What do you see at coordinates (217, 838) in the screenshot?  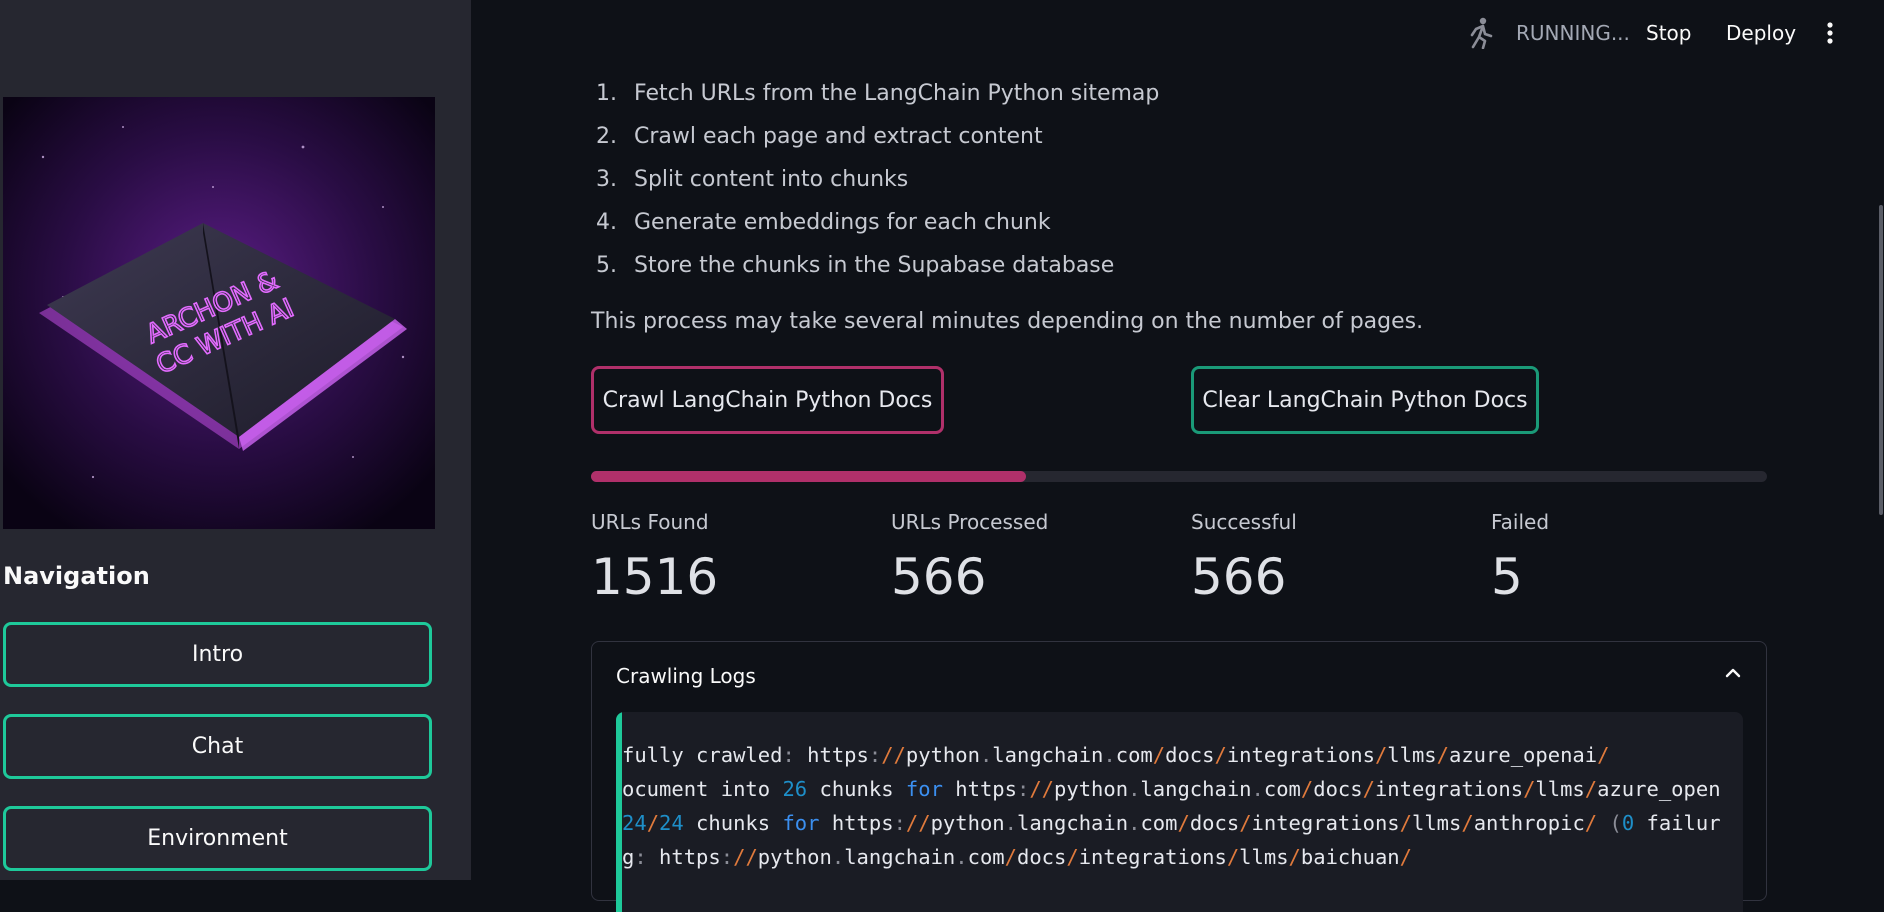 I see `nav-environment-button: Environment` at bounding box center [217, 838].